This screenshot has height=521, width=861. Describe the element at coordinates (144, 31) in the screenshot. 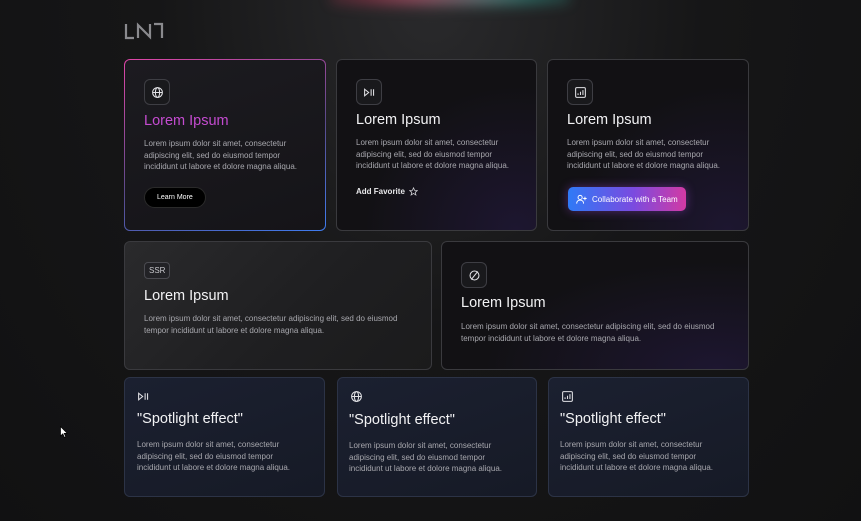

I see `logo-icon` at that location.